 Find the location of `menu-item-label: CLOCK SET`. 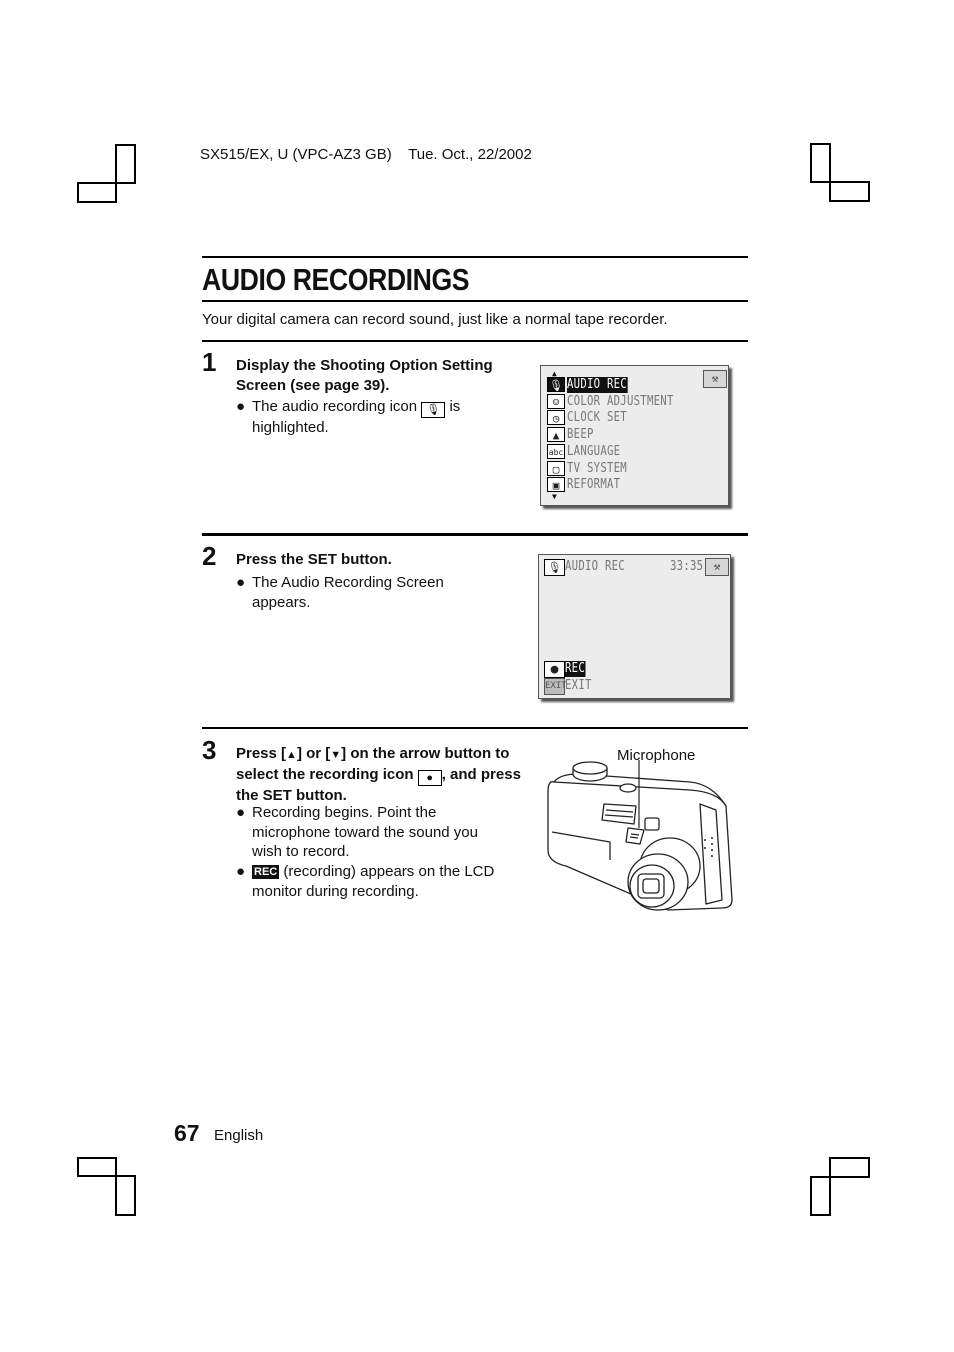

menu-item-label: CLOCK SET is located at coordinates (597, 418).